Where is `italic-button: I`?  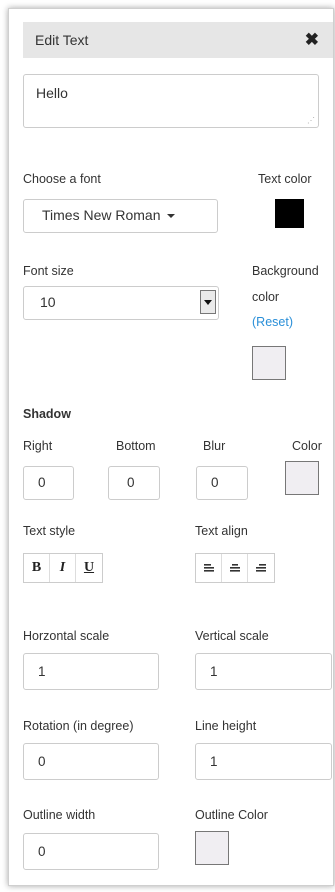
italic-button: I is located at coordinates (63, 568).